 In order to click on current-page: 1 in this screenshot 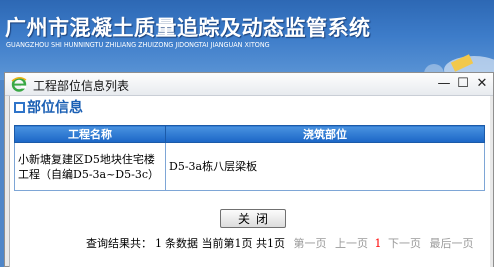, I will do `click(238, 243)`.